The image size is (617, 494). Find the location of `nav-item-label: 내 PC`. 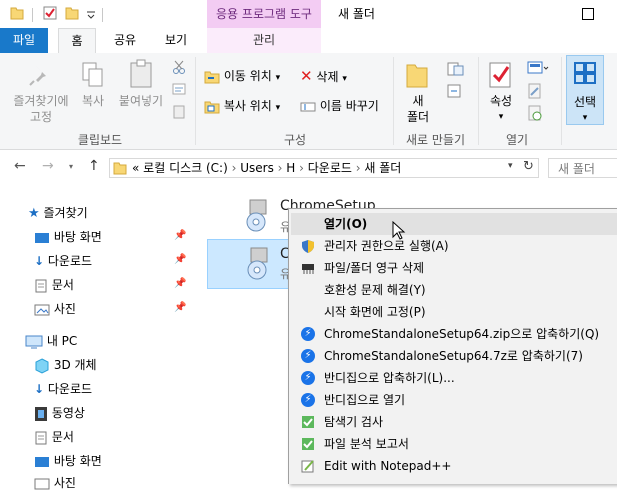

nav-item-label: 내 PC is located at coordinates (62, 341).